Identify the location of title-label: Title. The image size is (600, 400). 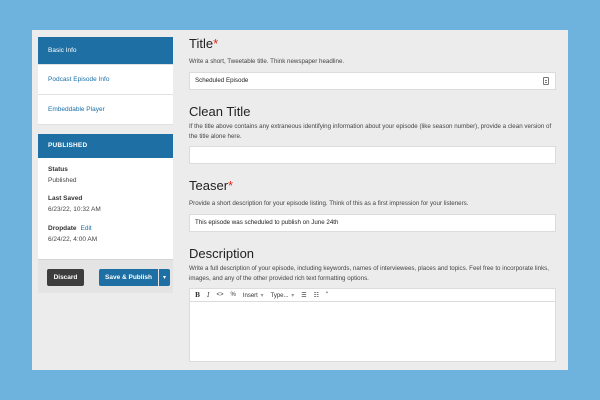
(201, 43).